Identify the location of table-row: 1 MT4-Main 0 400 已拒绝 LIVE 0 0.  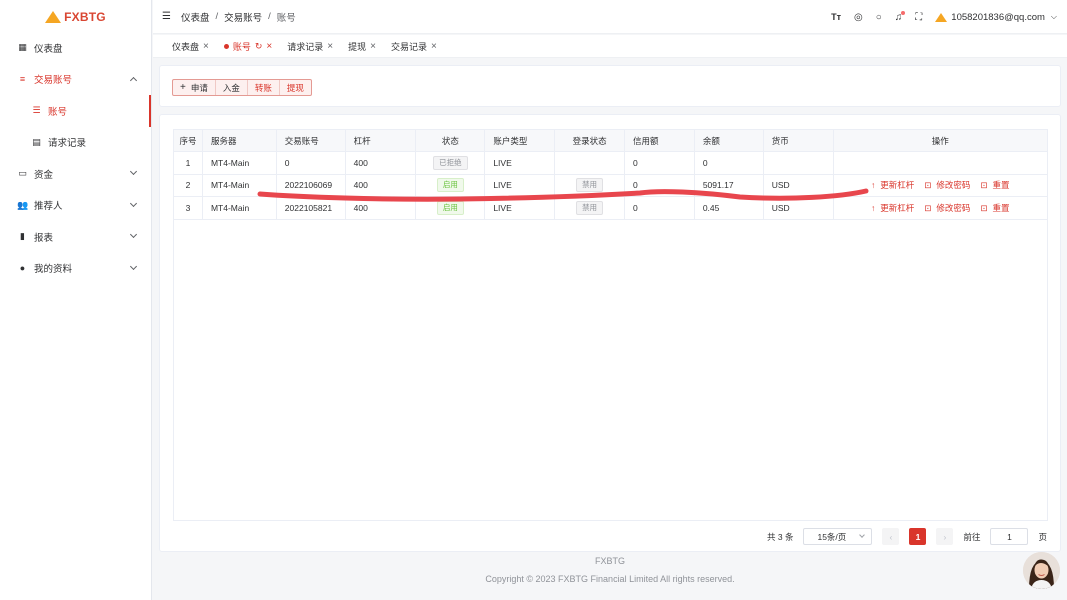
(610, 163).